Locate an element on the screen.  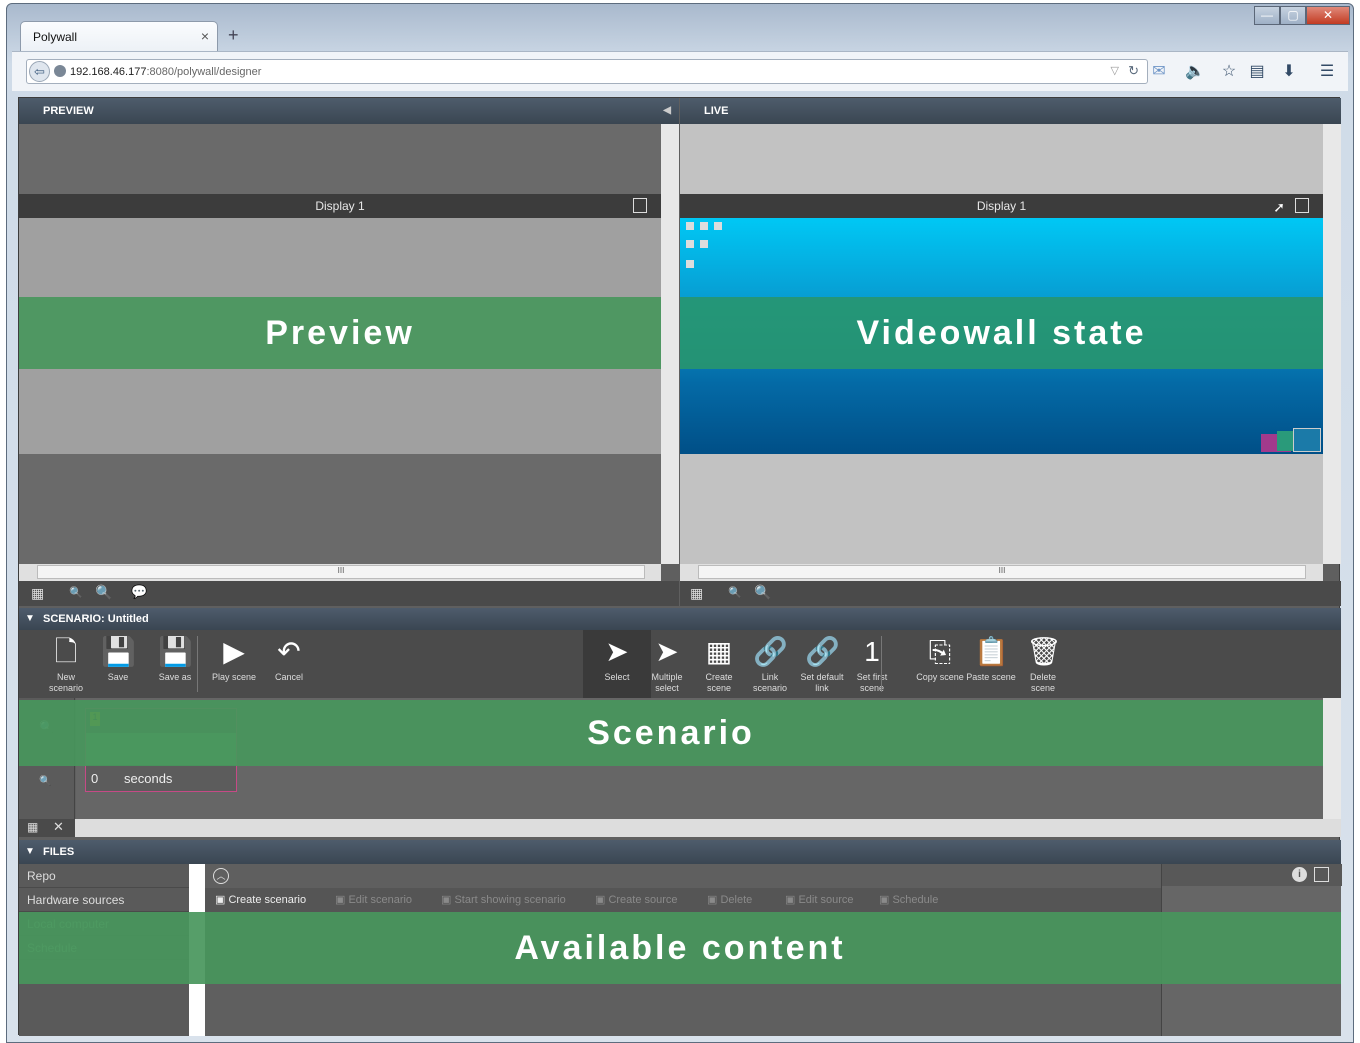
tool-label: Save as is located at coordinates (175, 677).